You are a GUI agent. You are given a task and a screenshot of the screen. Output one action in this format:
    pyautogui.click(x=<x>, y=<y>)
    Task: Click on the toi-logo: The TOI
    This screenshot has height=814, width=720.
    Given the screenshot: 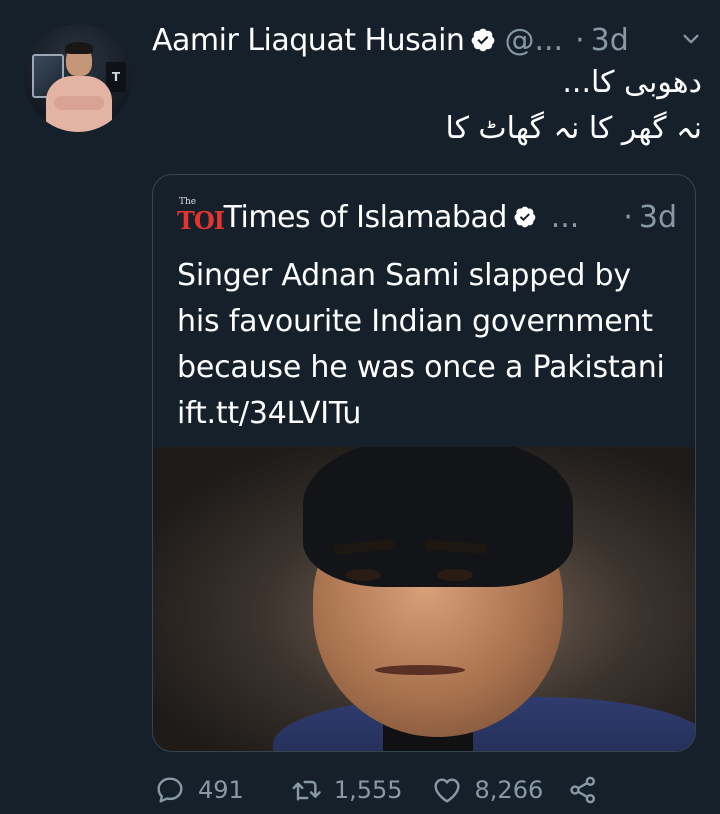 What is the action you would take?
    pyautogui.click(x=201, y=216)
    